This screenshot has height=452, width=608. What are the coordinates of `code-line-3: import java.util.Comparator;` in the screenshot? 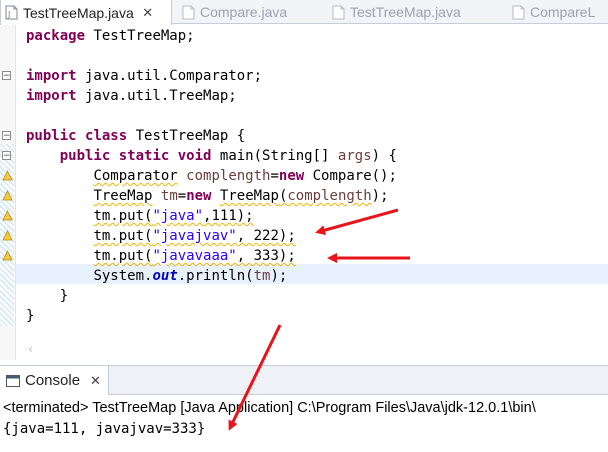 It's located at (144, 76).